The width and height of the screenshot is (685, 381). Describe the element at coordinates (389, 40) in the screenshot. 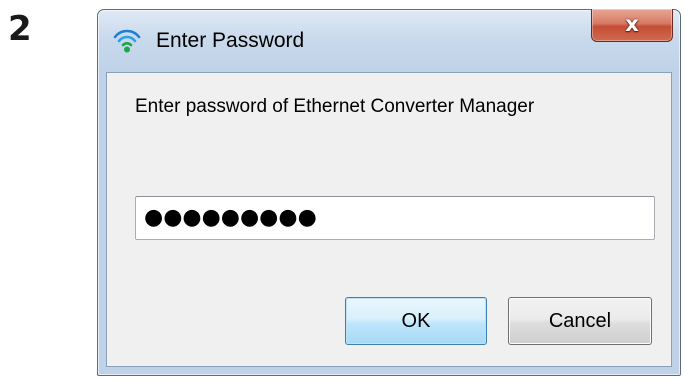

I see `dialog-titlebar: Enter Password x` at that location.